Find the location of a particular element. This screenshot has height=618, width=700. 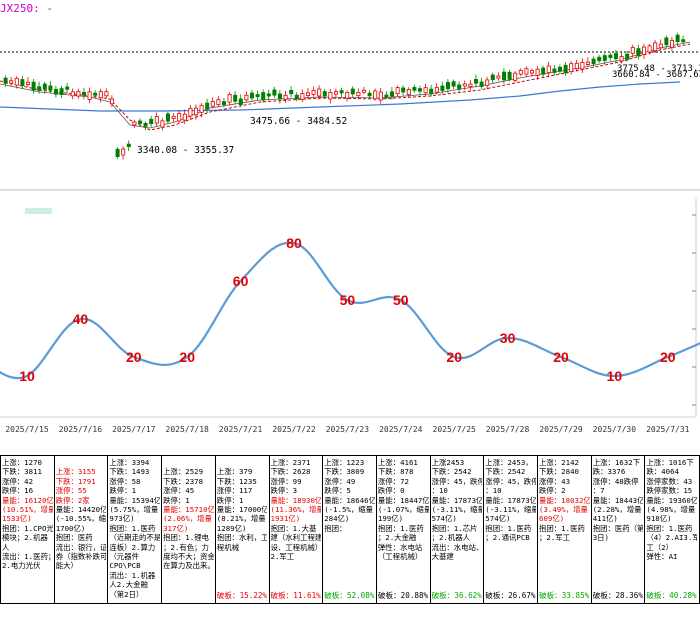

table-cell-line is located at coordinates (242, 462).